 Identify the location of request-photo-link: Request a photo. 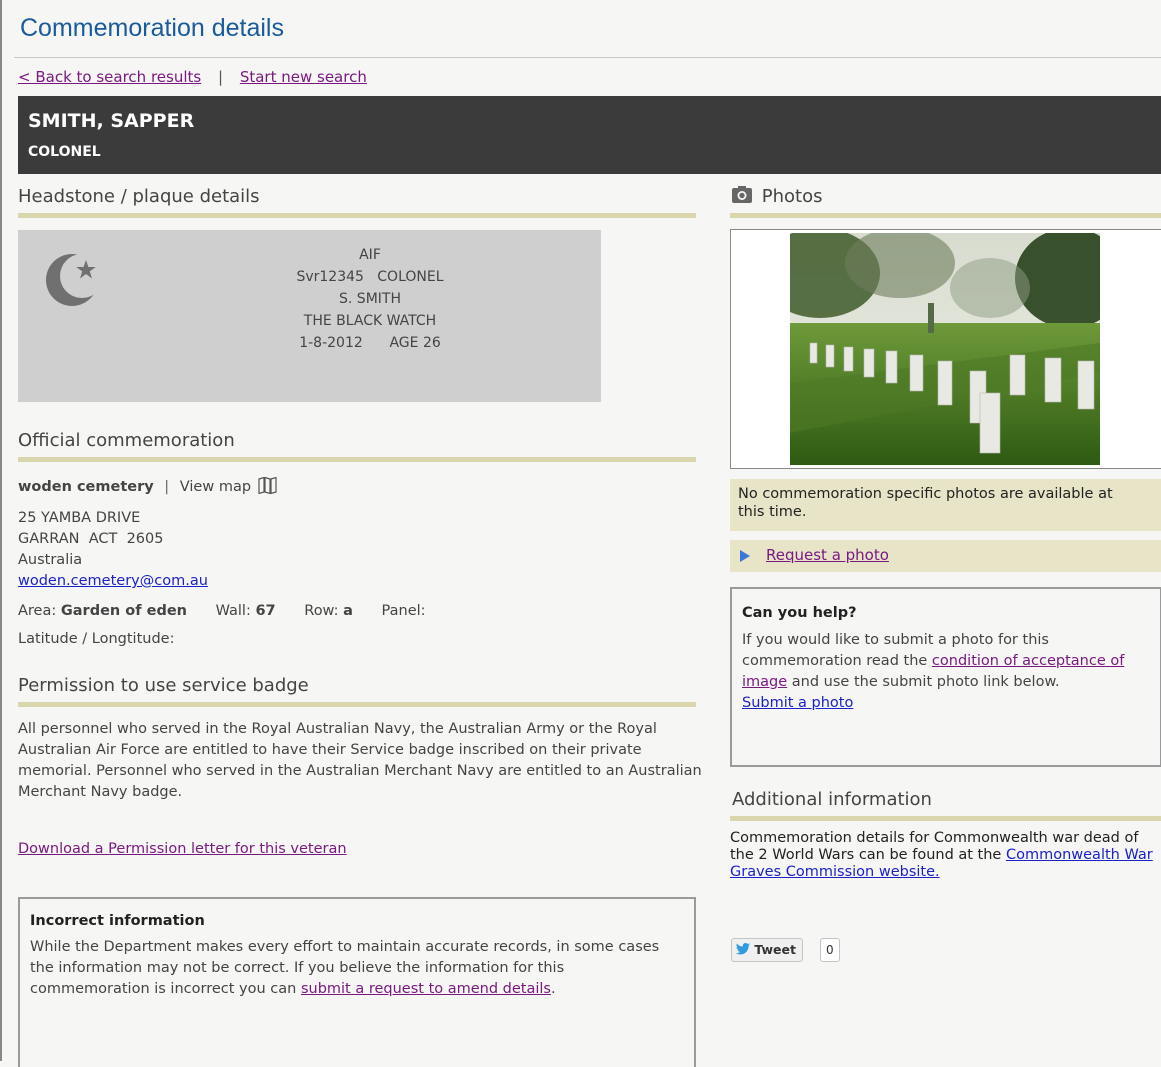
(827, 555).